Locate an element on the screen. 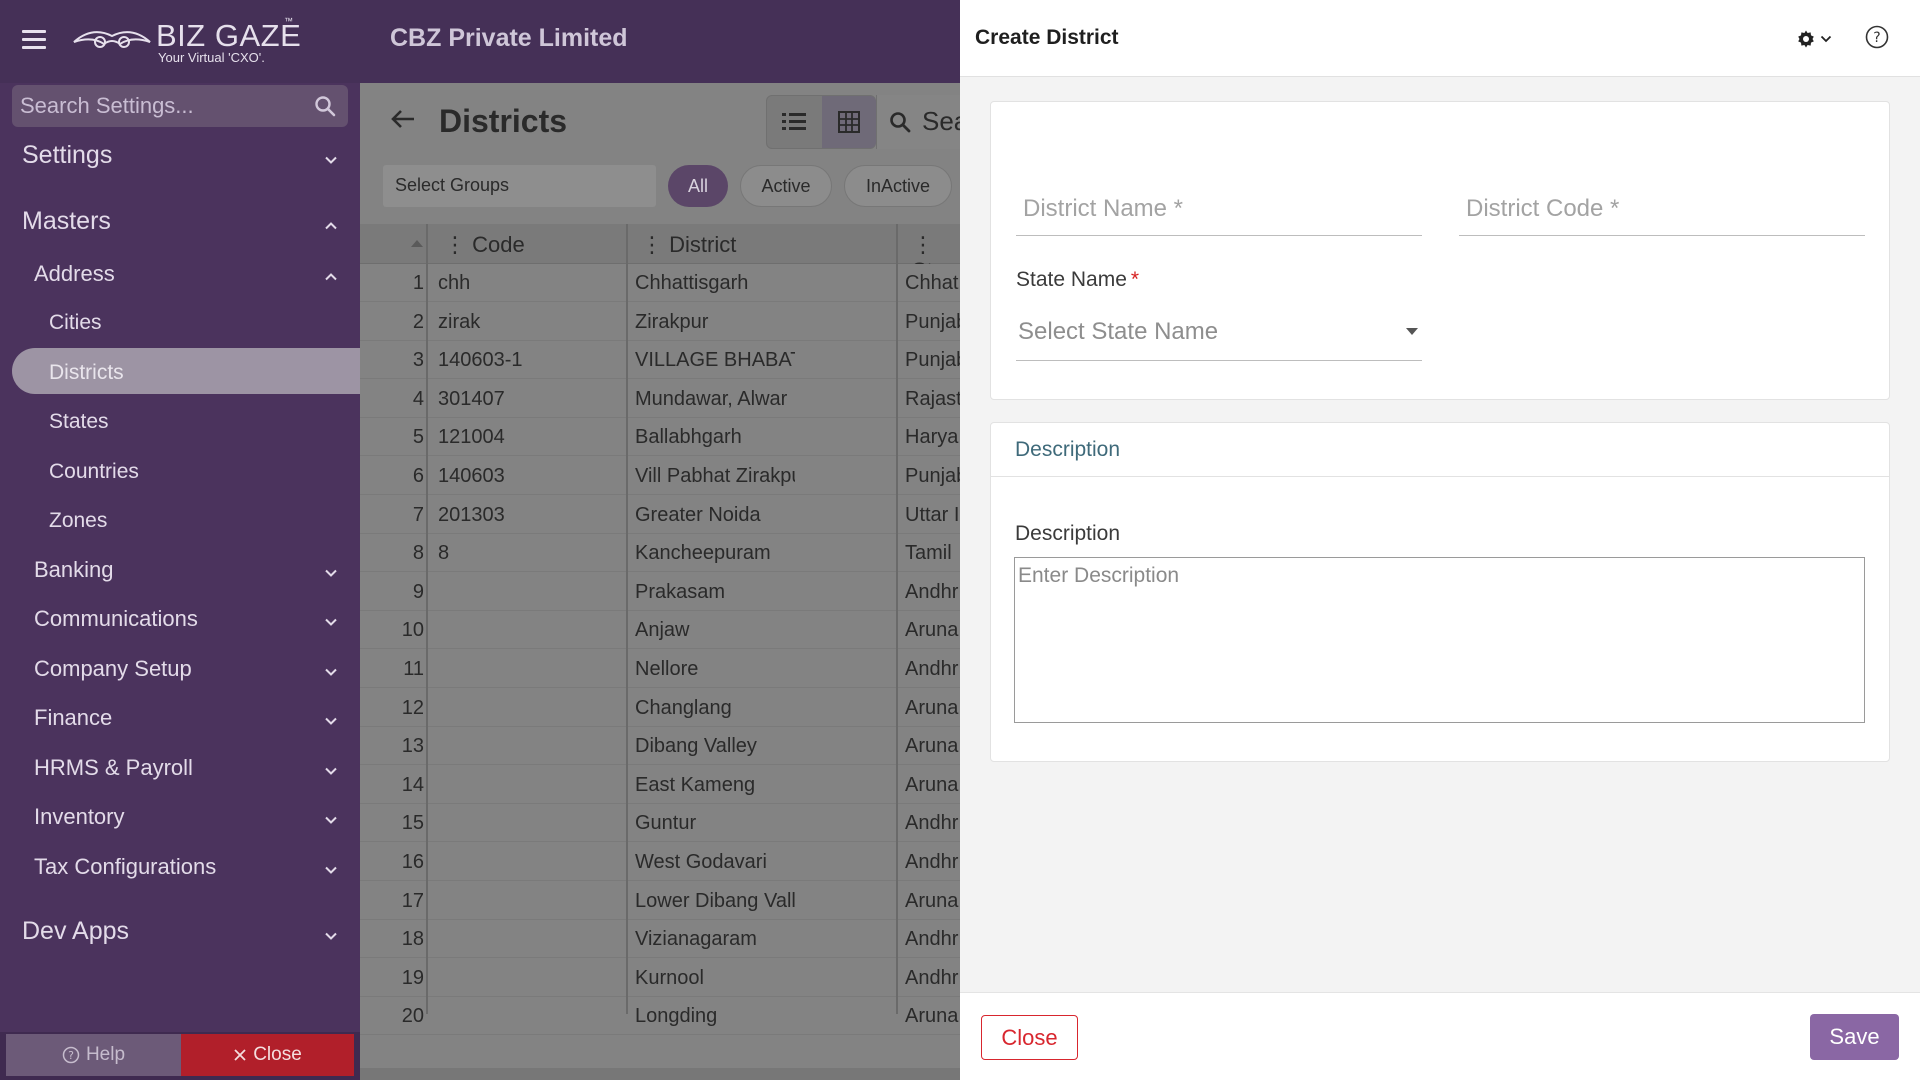 This screenshot has width=1920, height=1080. owl-logo-icon is located at coordinates (112, 39).